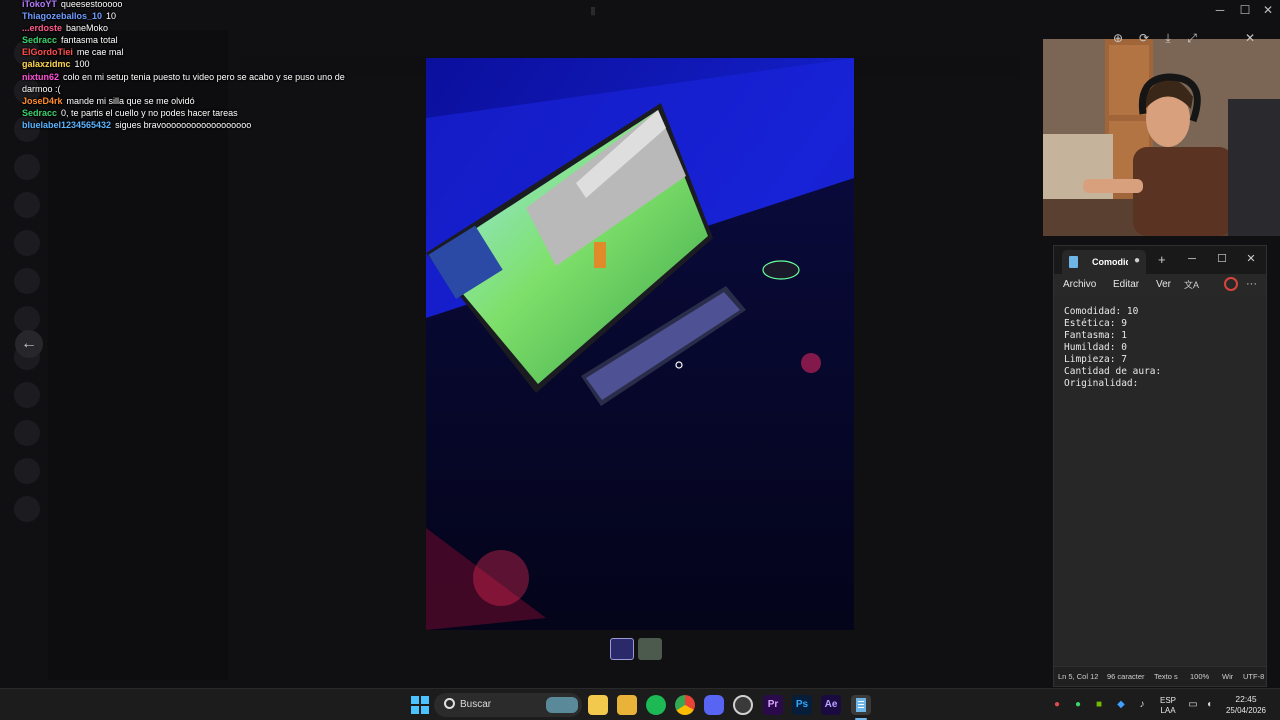 This screenshot has height=720, width=1280. Describe the element at coordinates (831, 705) in the screenshot. I see `after-effects-icon: Ae` at that location.